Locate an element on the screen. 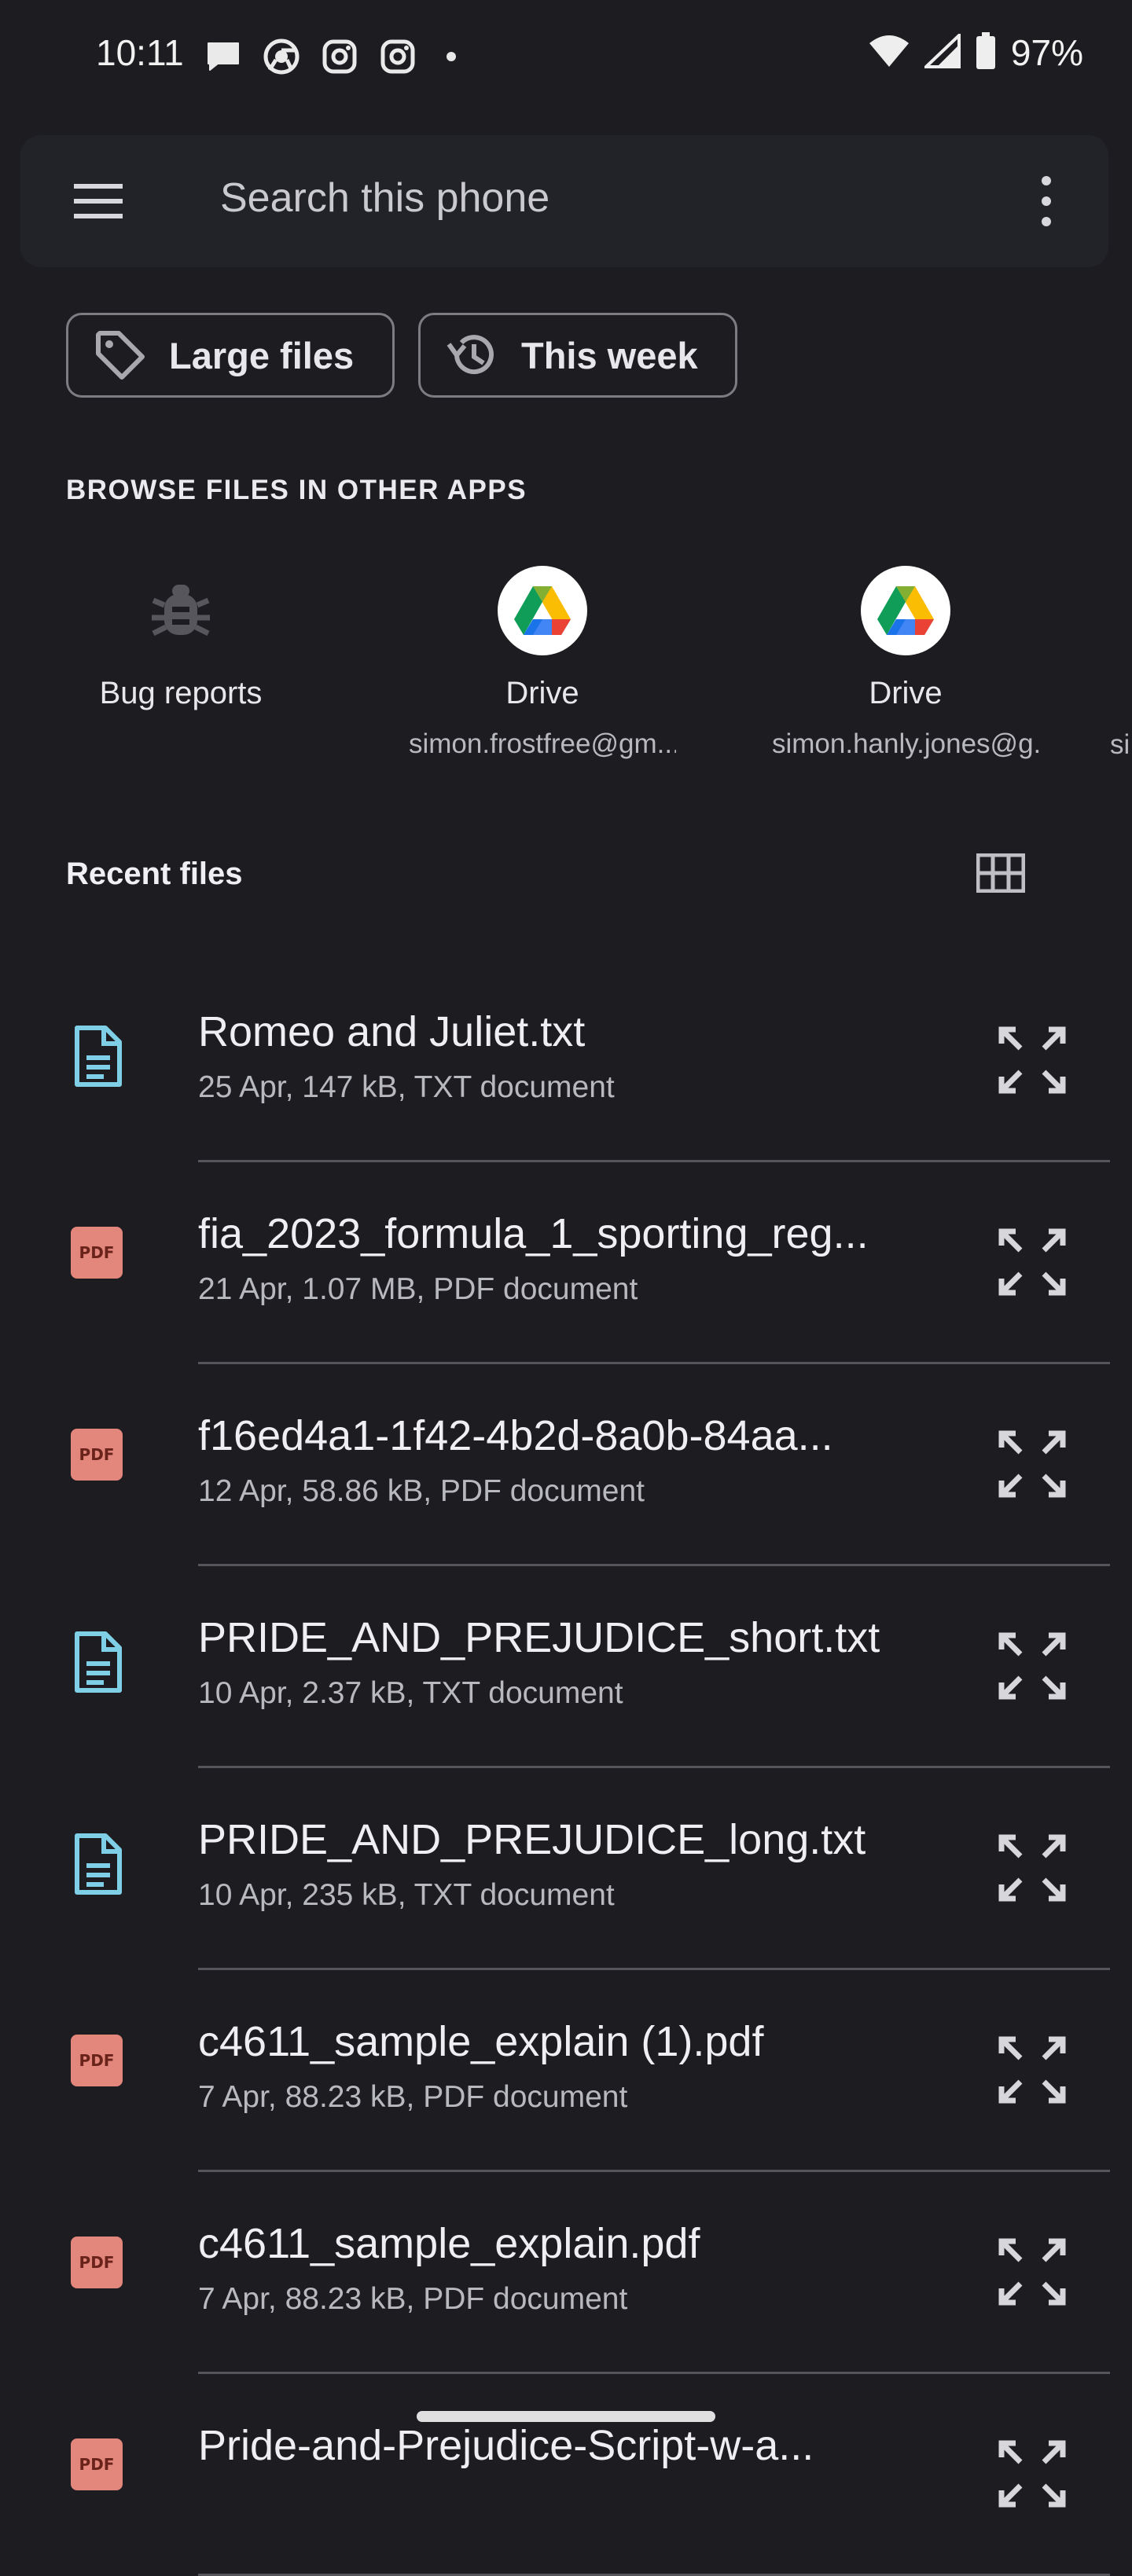 The width and height of the screenshot is (1132, 2576). file-meta: 10 Apr, 2.37 kB, TXT document is located at coordinates (410, 1693).